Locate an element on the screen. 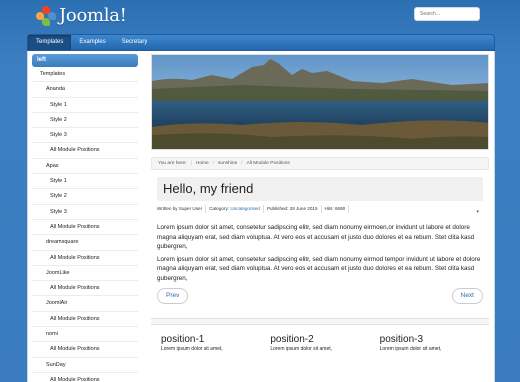  meta-published: Published: 28 June 2015 is located at coordinates (293, 209).